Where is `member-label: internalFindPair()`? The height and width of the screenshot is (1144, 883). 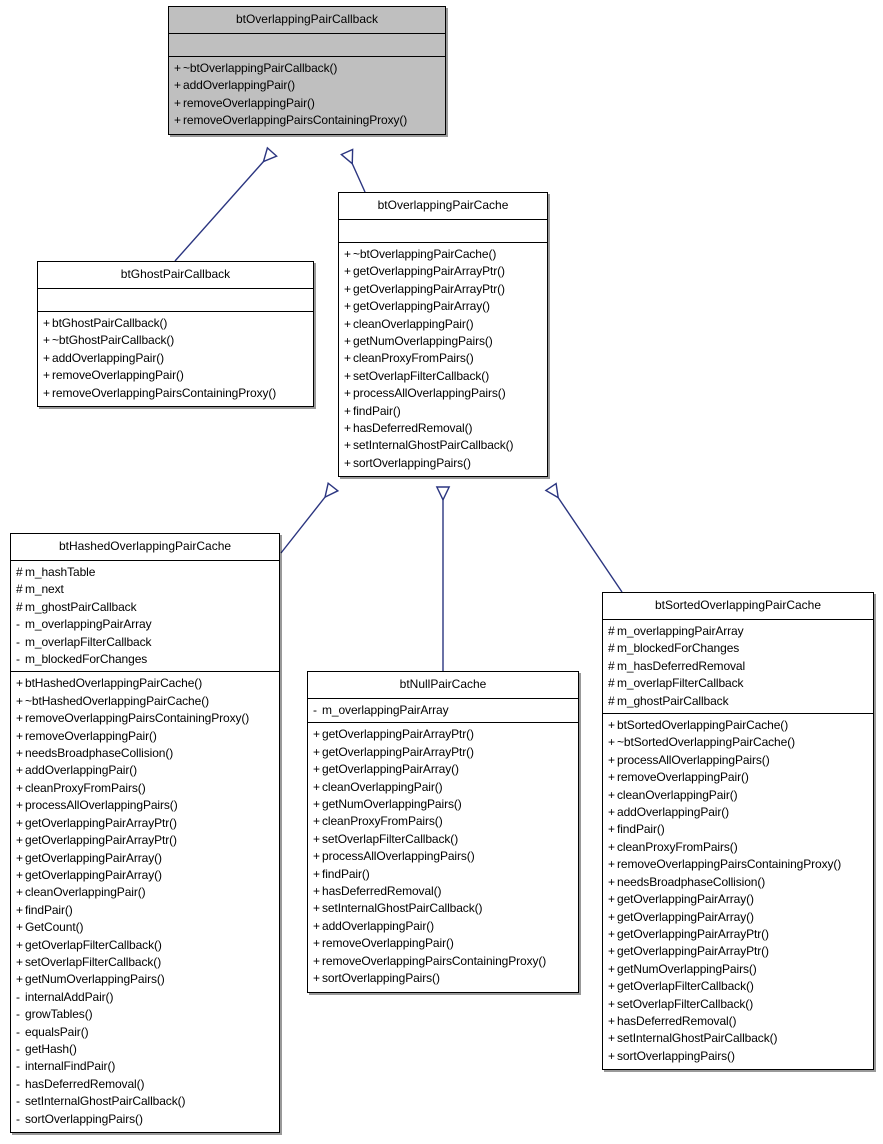
member-label: internalFindPair() is located at coordinates (70, 1066).